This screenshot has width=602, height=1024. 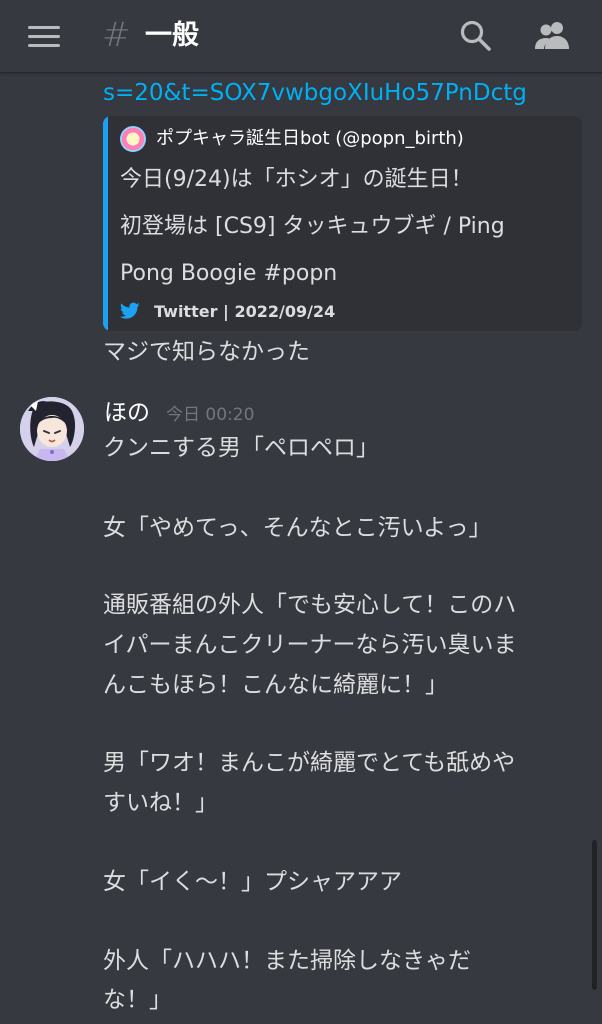 I want to click on embed-footer: Twitter | 2022/09/24, so click(x=227, y=311).